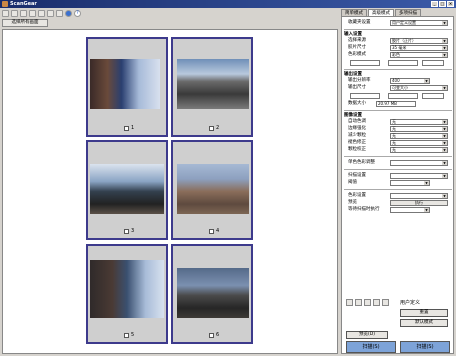 The width and height of the screenshot is (456, 356). What do you see at coordinates (419, 41) in the screenshot?
I see `select-source-dropdown: 胶片（正片）` at bounding box center [419, 41].